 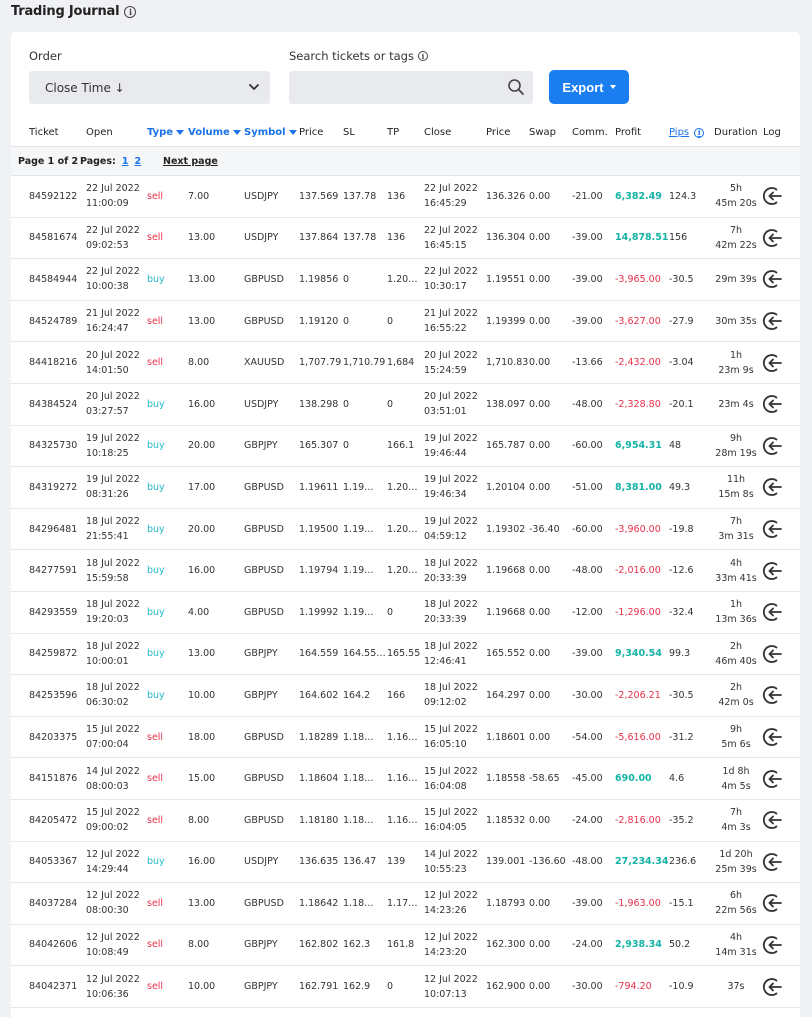 What do you see at coordinates (516, 87) in the screenshot?
I see `search-icon` at bounding box center [516, 87].